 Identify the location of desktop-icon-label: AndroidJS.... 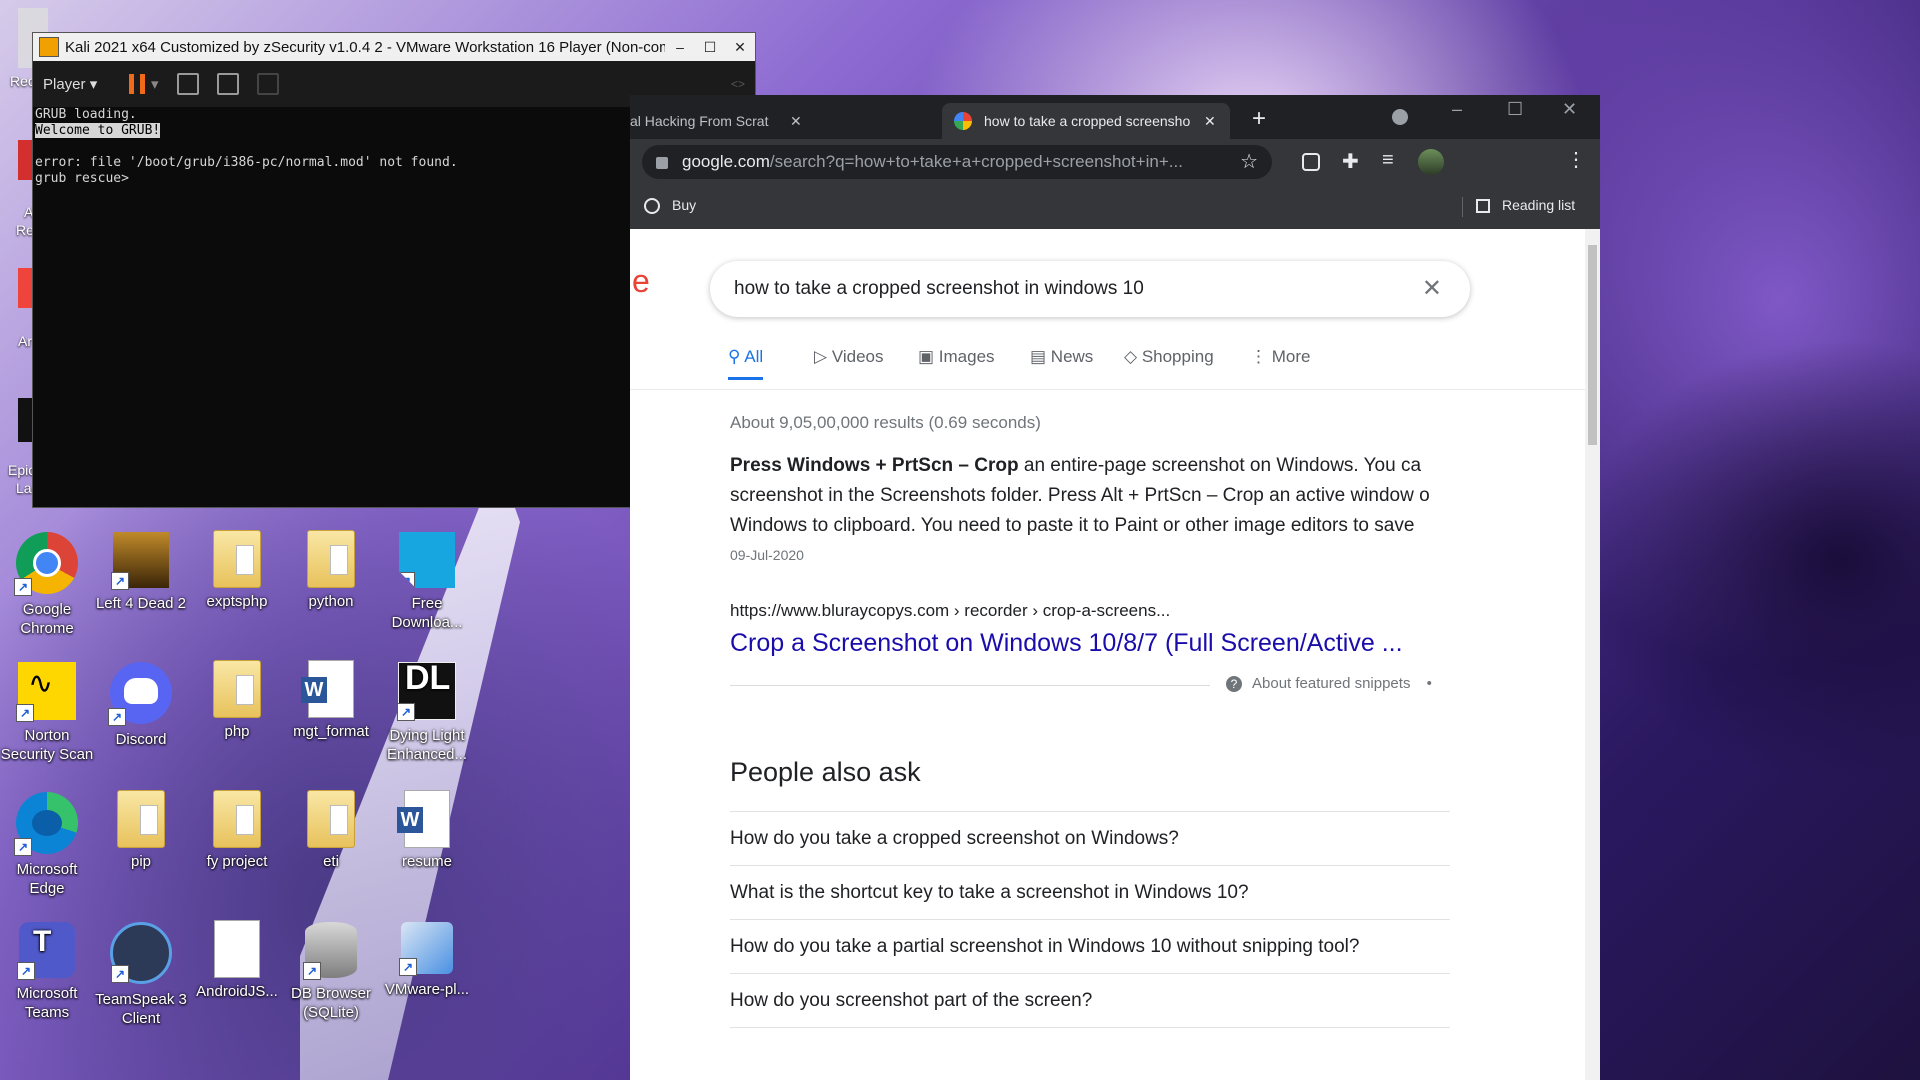
(237, 991).